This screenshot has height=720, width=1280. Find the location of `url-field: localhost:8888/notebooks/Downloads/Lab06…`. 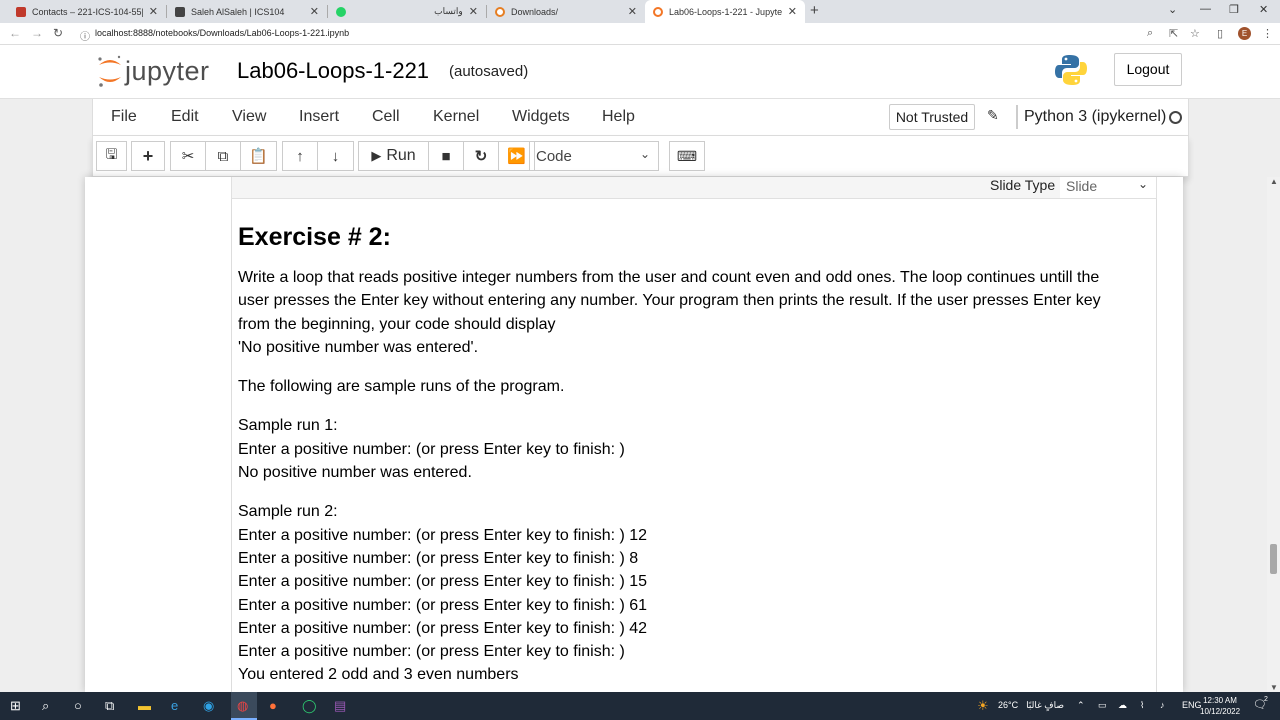

url-field: localhost:8888/notebooks/Downloads/Lab06… is located at coordinates (222, 33).